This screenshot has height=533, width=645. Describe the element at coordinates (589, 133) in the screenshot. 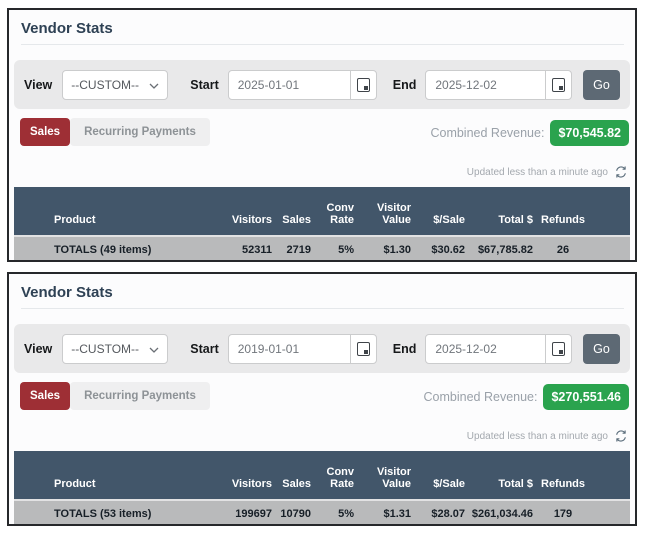

I see `combined-revenue-badge: $70,545.82` at that location.